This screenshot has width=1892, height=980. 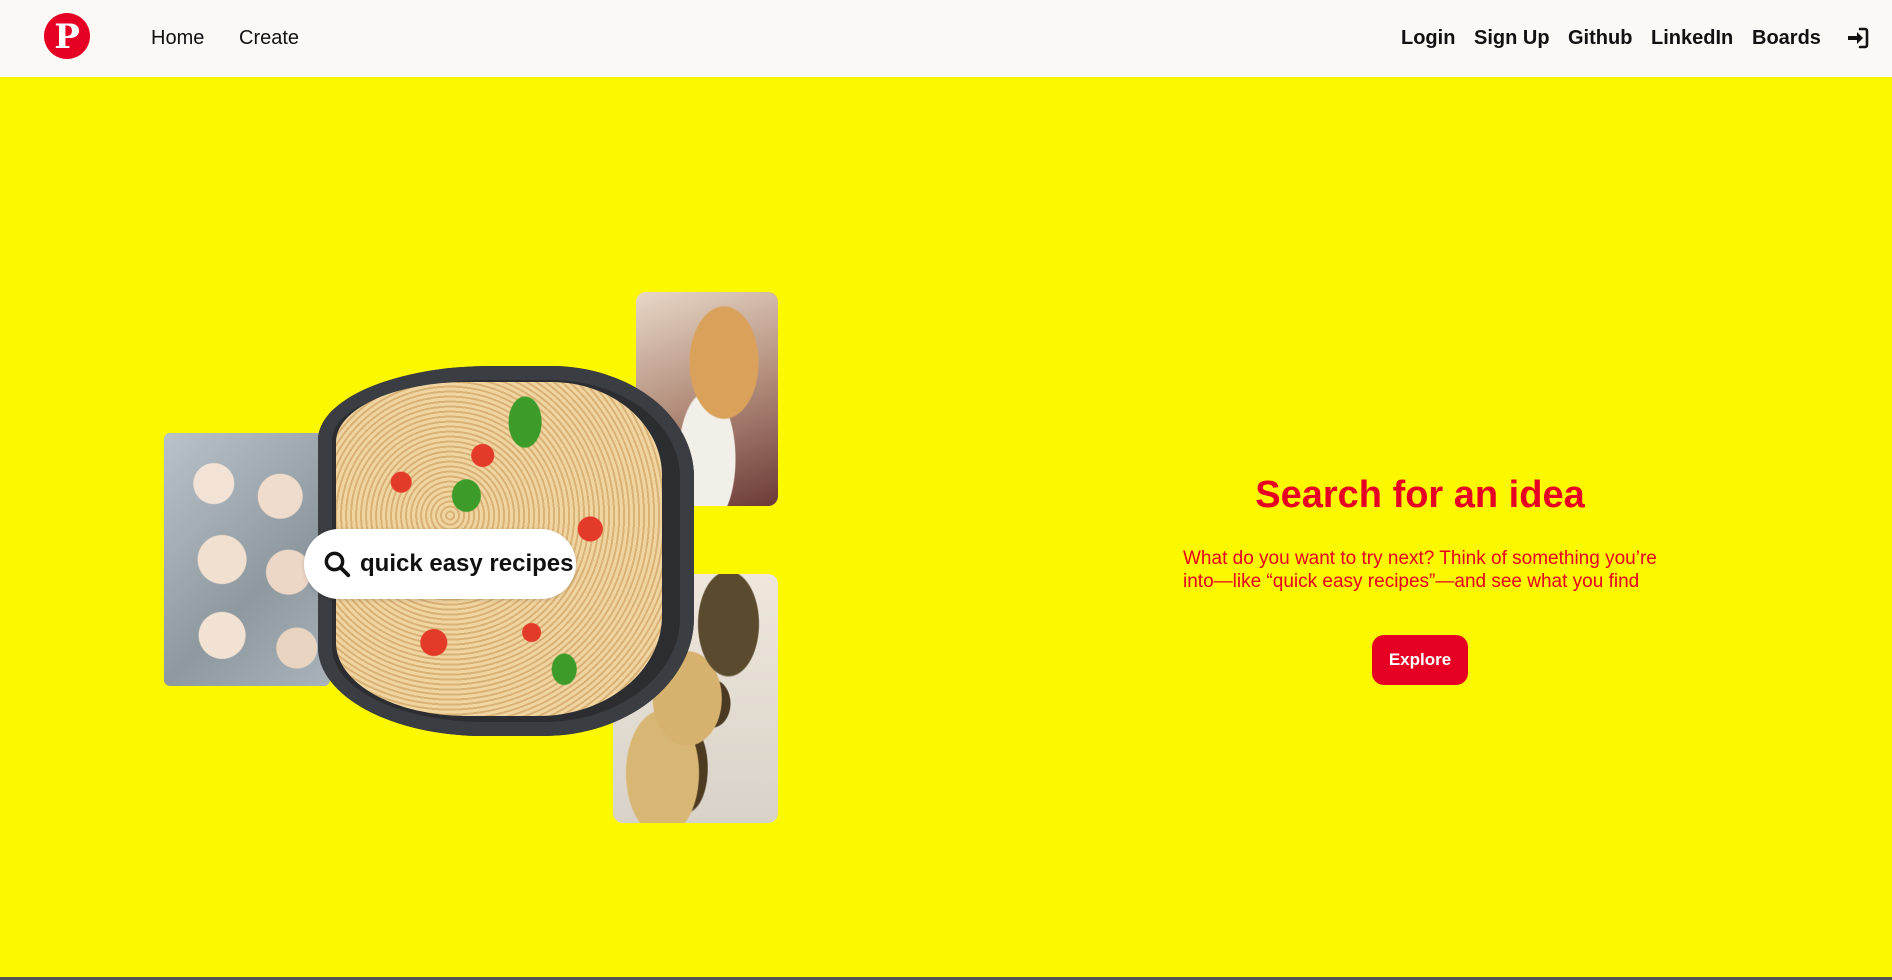 What do you see at coordinates (1428, 38) in the screenshot?
I see `nav-login-link: Login` at bounding box center [1428, 38].